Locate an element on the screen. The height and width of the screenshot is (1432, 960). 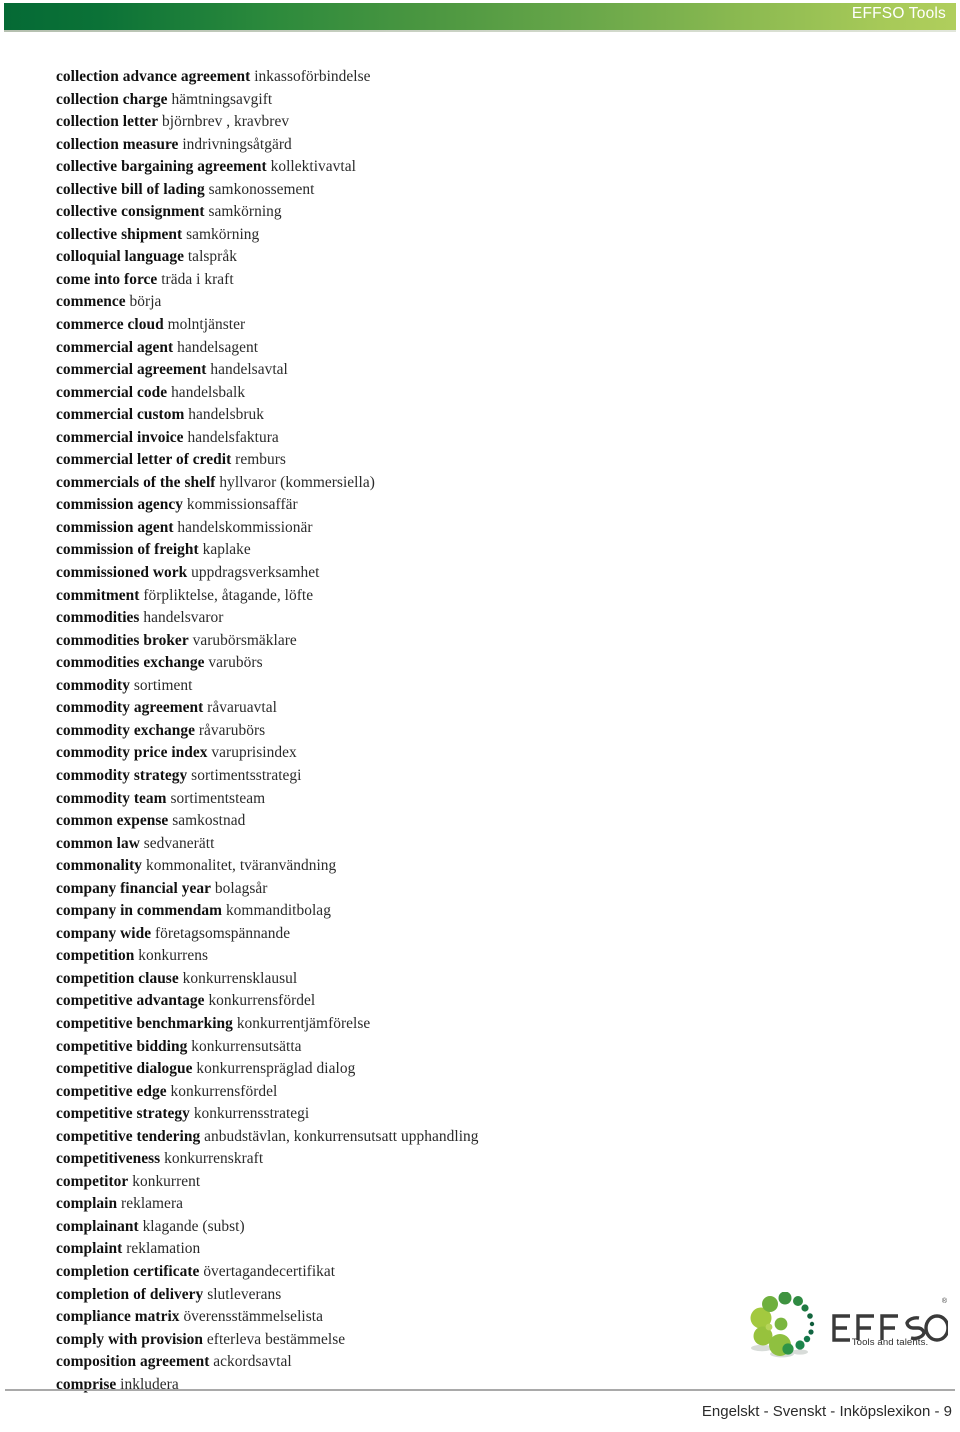
glossary-entry: commerce cloud molntjänster is located at coordinates (491, 325).